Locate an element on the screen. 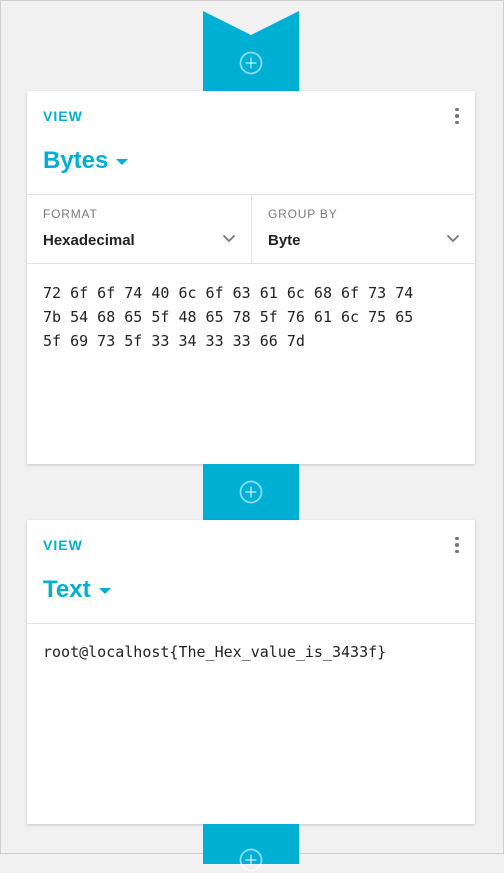 The image size is (504, 873). view-type-dropdown: Text is located at coordinates (77, 590).